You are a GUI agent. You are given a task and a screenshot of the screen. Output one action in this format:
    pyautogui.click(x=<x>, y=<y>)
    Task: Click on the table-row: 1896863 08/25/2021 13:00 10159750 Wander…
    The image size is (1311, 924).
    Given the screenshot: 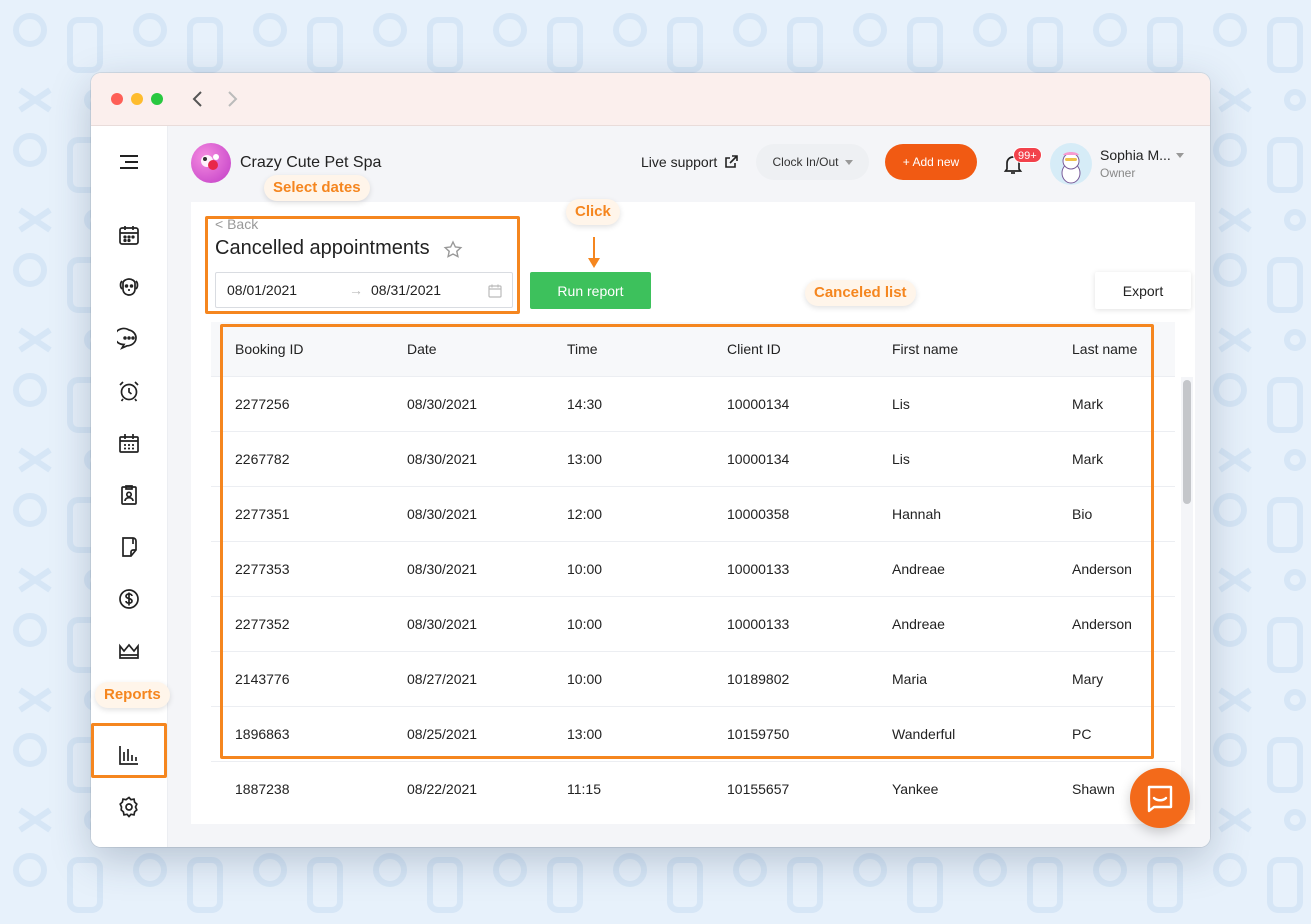 What is the action you would take?
    pyautogui.click(x=693, y=734)
    